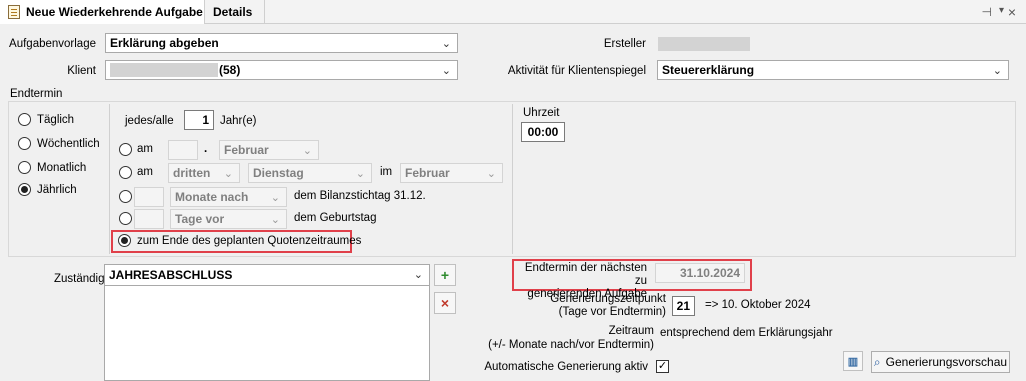 This screenshot has width=1026, height=381. What do you see at coordinates (541, 113) in the screenshot?
I see `uhrzeit-label: Uhrzeit` at bounding box center [541, 113].